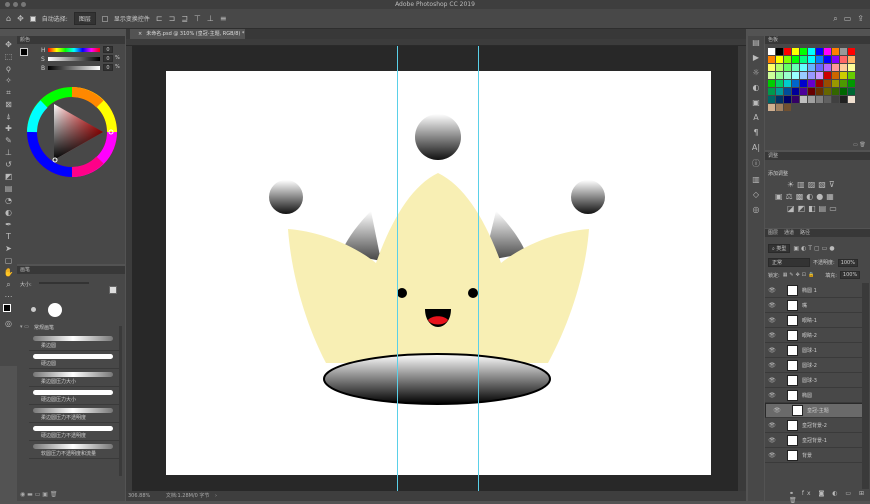  I want to click on hue-slider, so click(74, 50).